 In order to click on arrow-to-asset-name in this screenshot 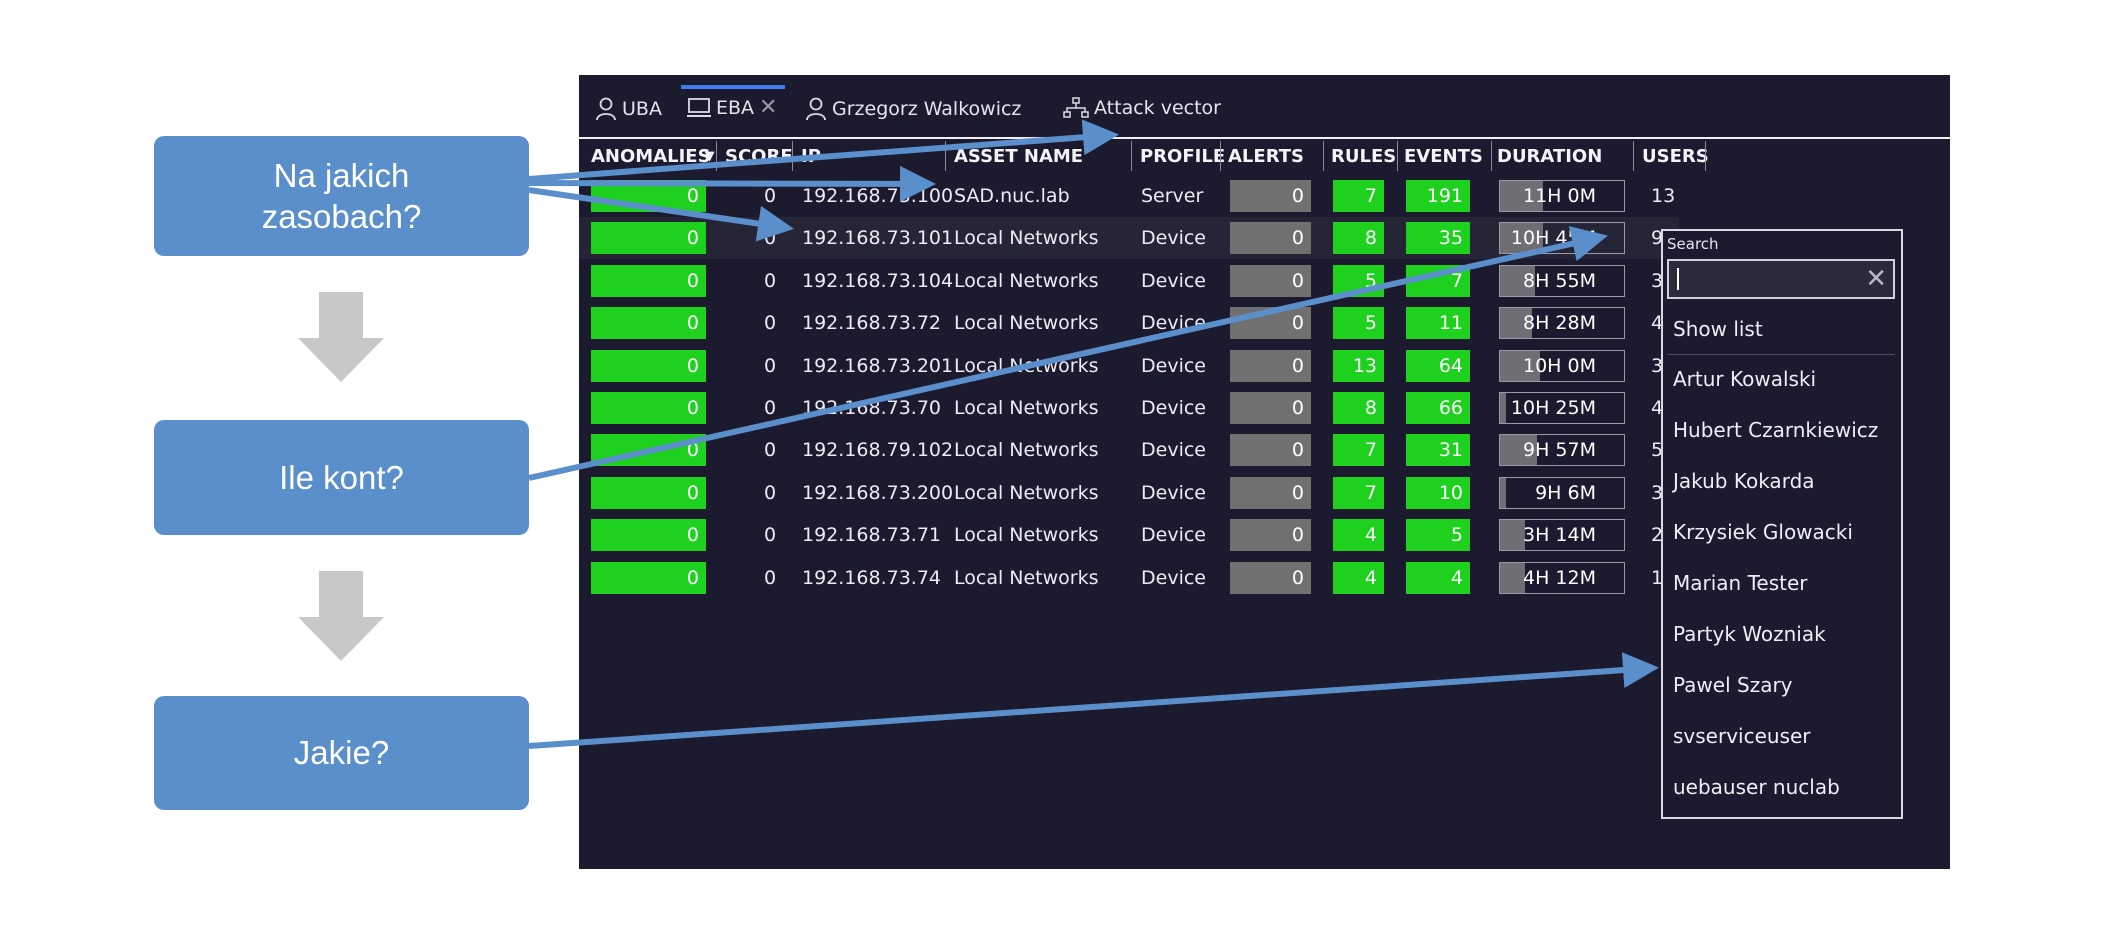, I will do `click(732, 183)`.